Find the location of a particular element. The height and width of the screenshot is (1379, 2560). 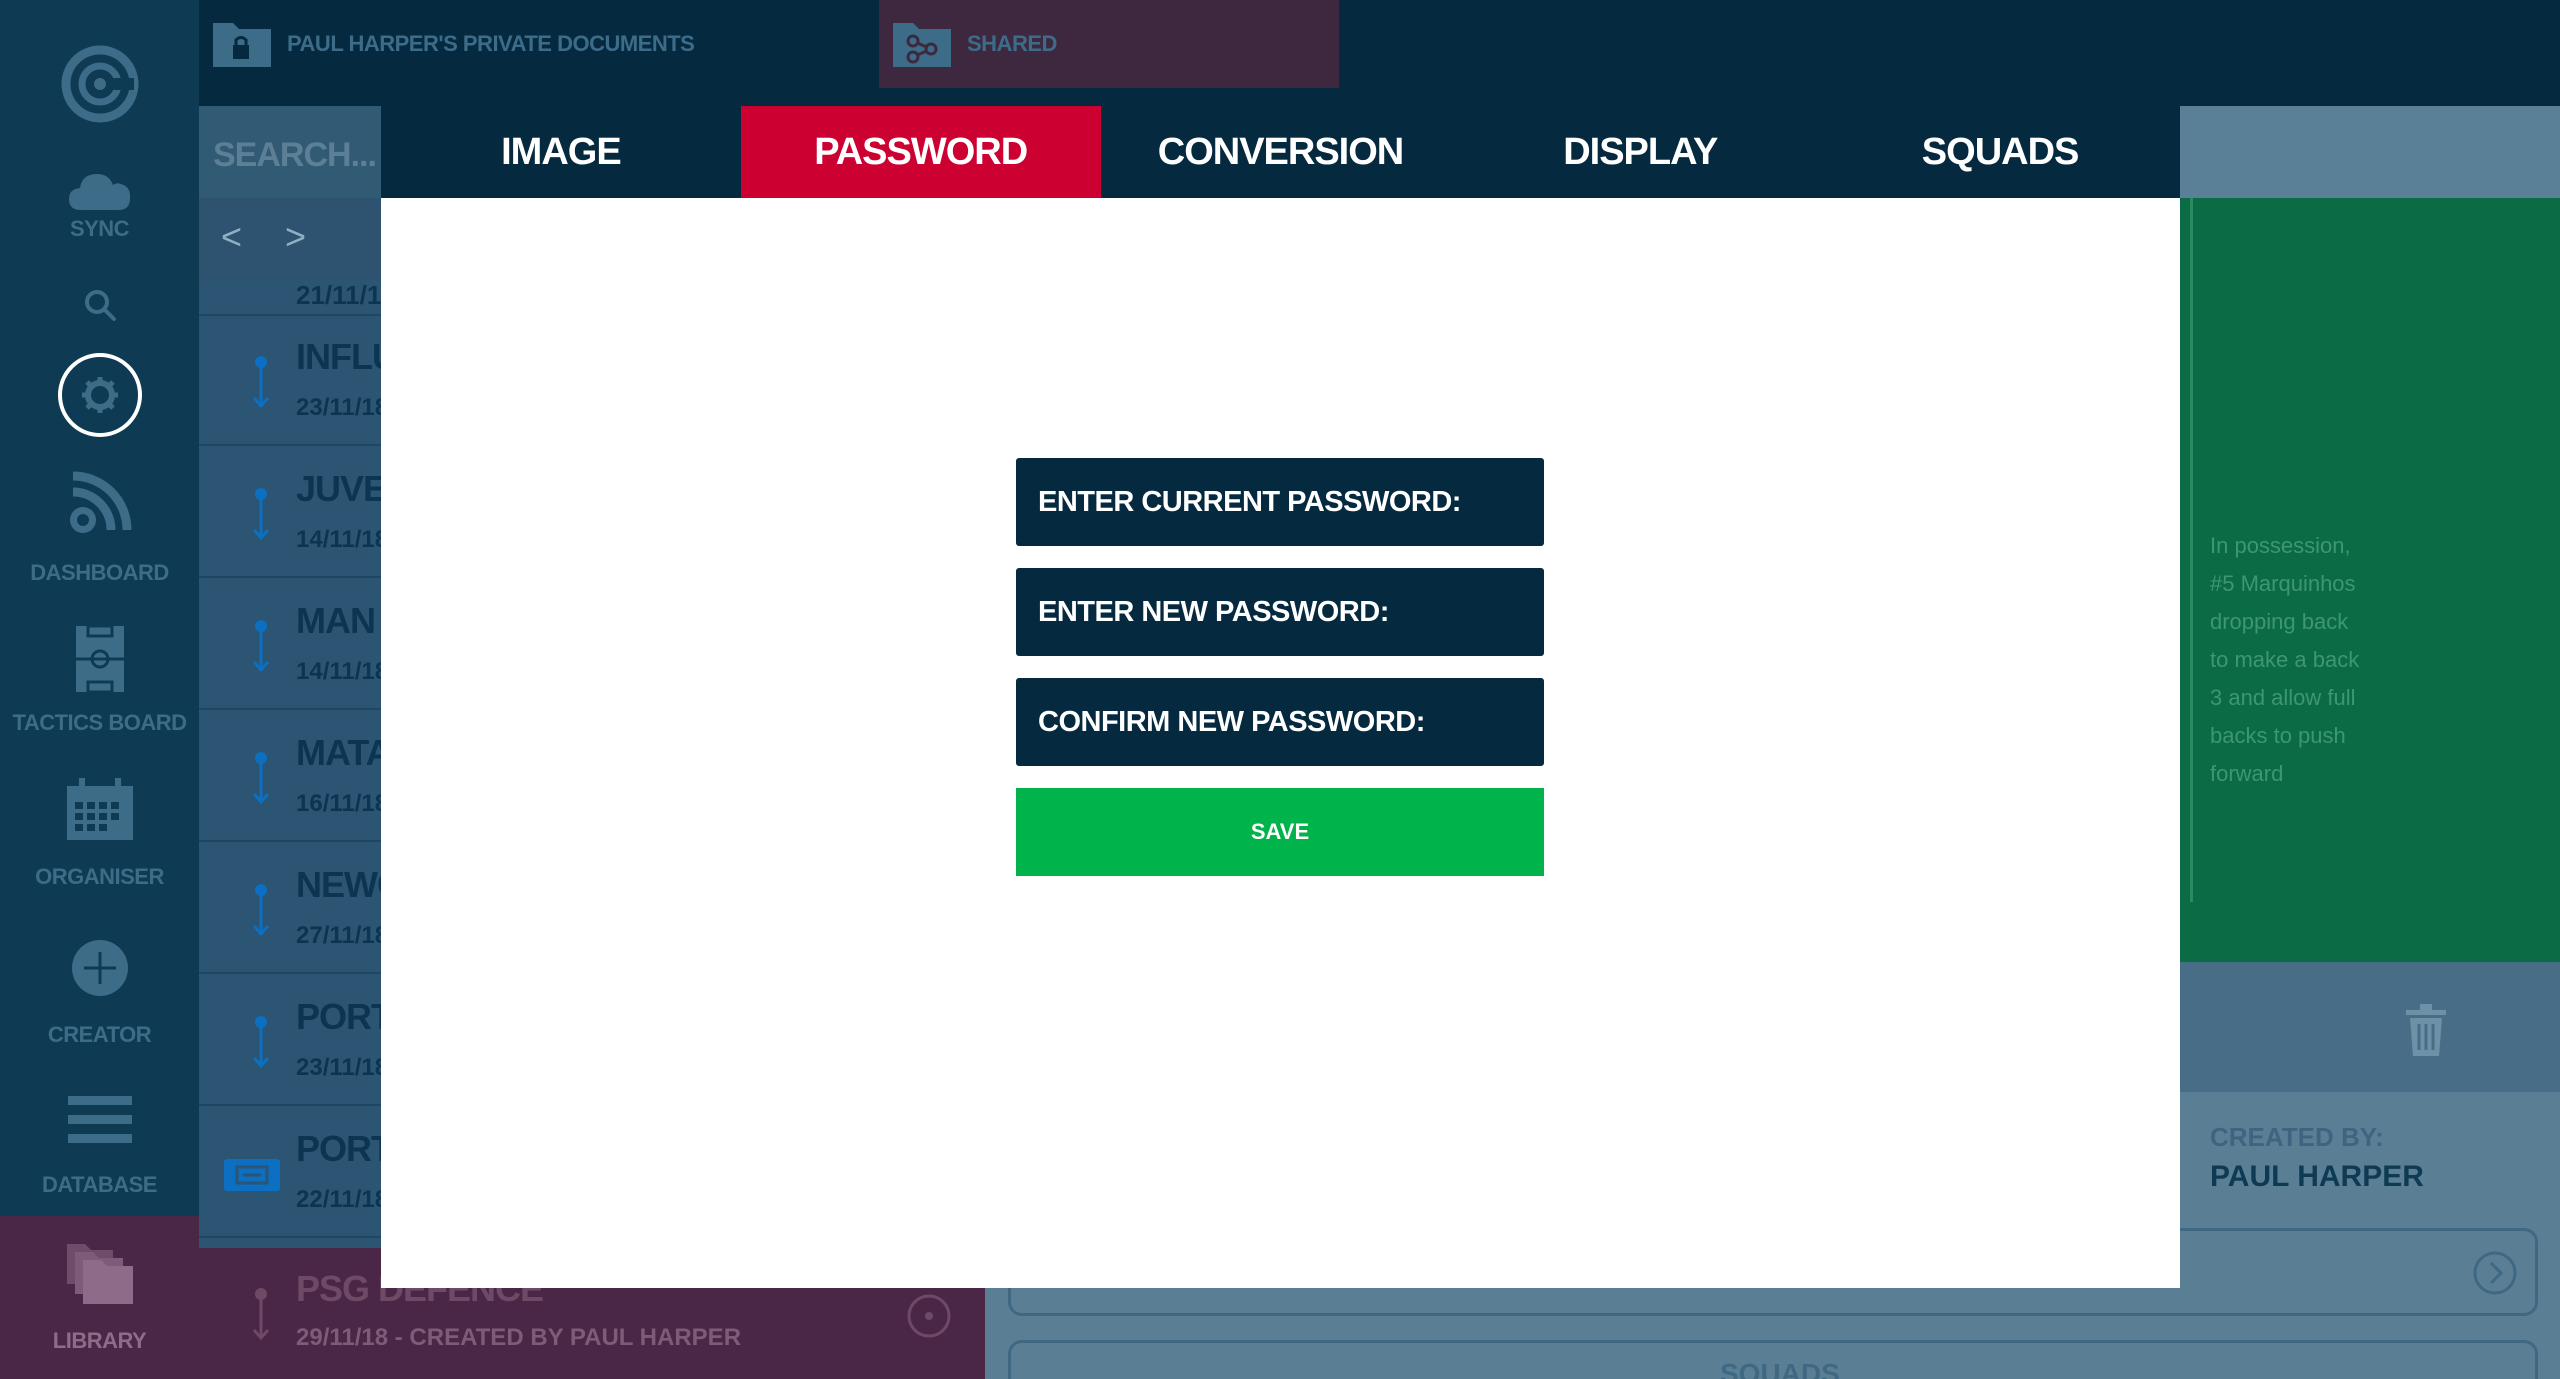

app-logo is located at coordinates (99, 84).